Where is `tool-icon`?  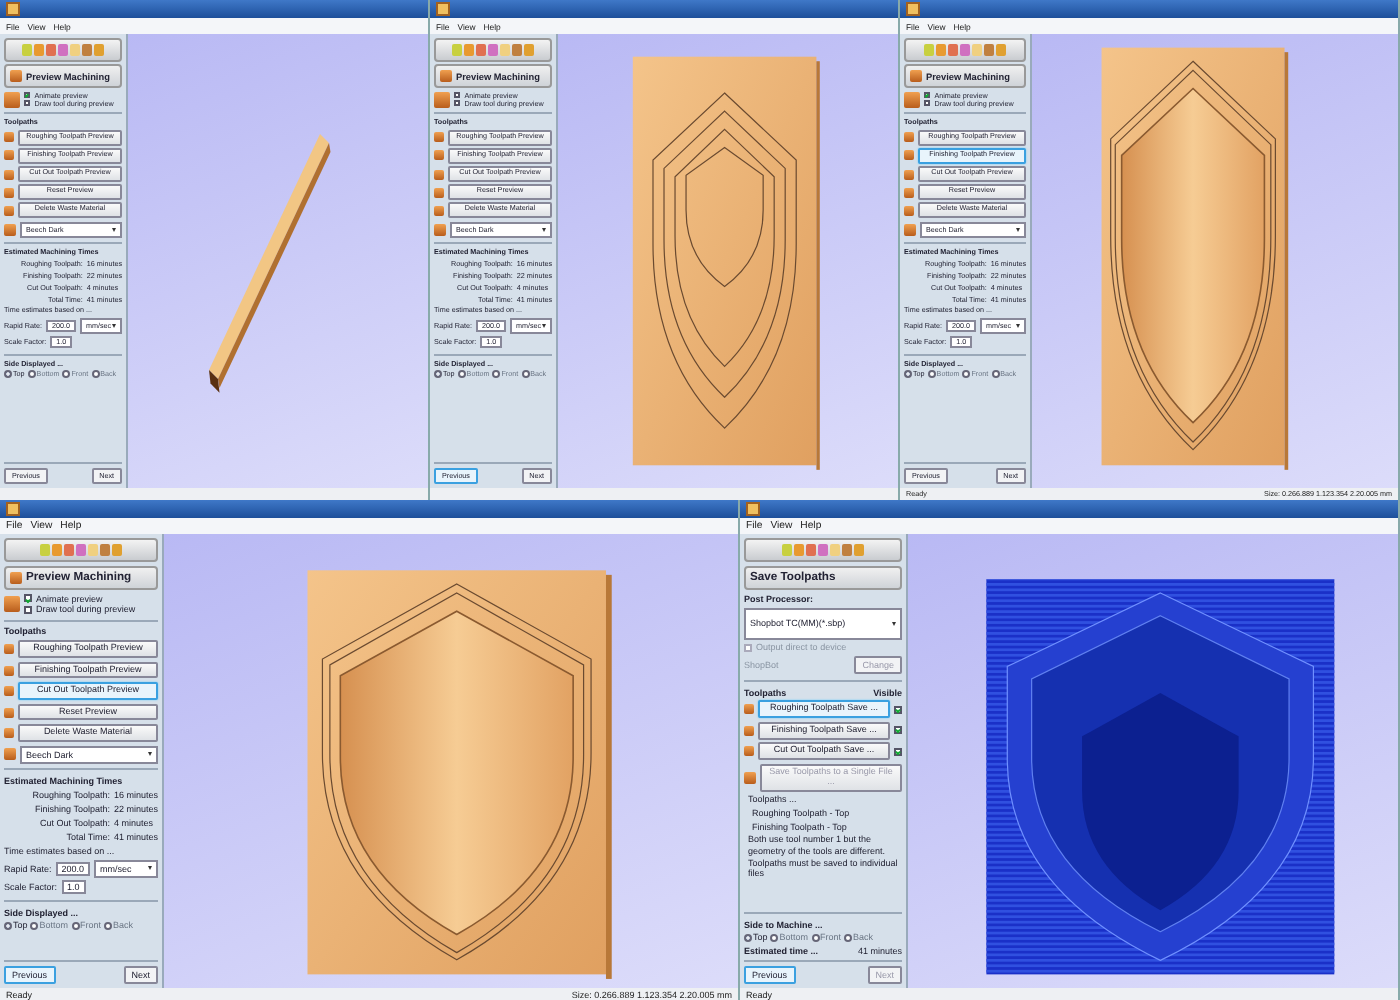
tool-icon is located at coordinates (750, 777).